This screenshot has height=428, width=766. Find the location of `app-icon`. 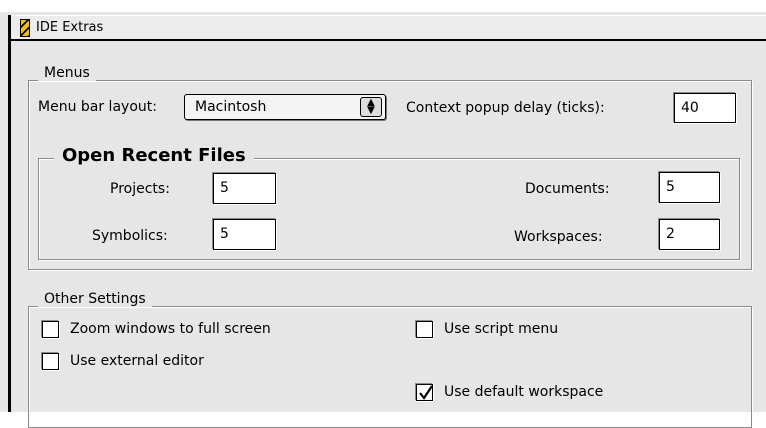

app-icon is located at coordinates (25, 28).